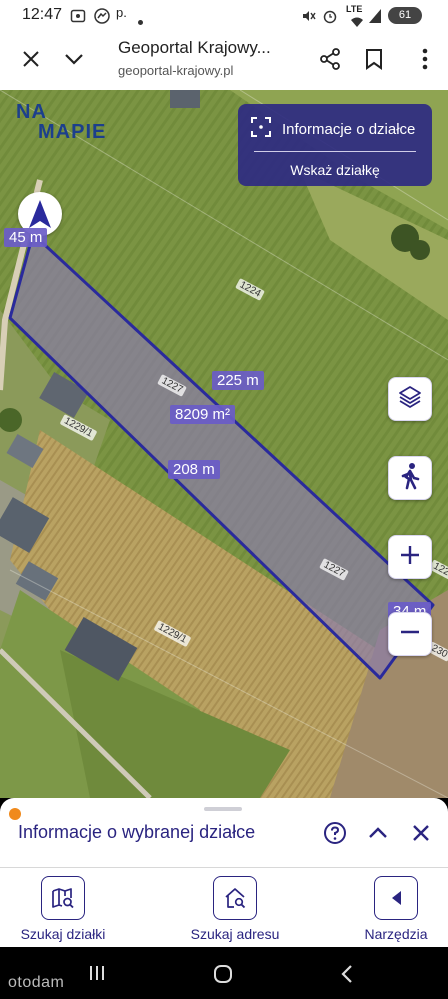  Describe the element at coordinates (374, 59) in the screenshot. I see `bookmark-icon` at that location.